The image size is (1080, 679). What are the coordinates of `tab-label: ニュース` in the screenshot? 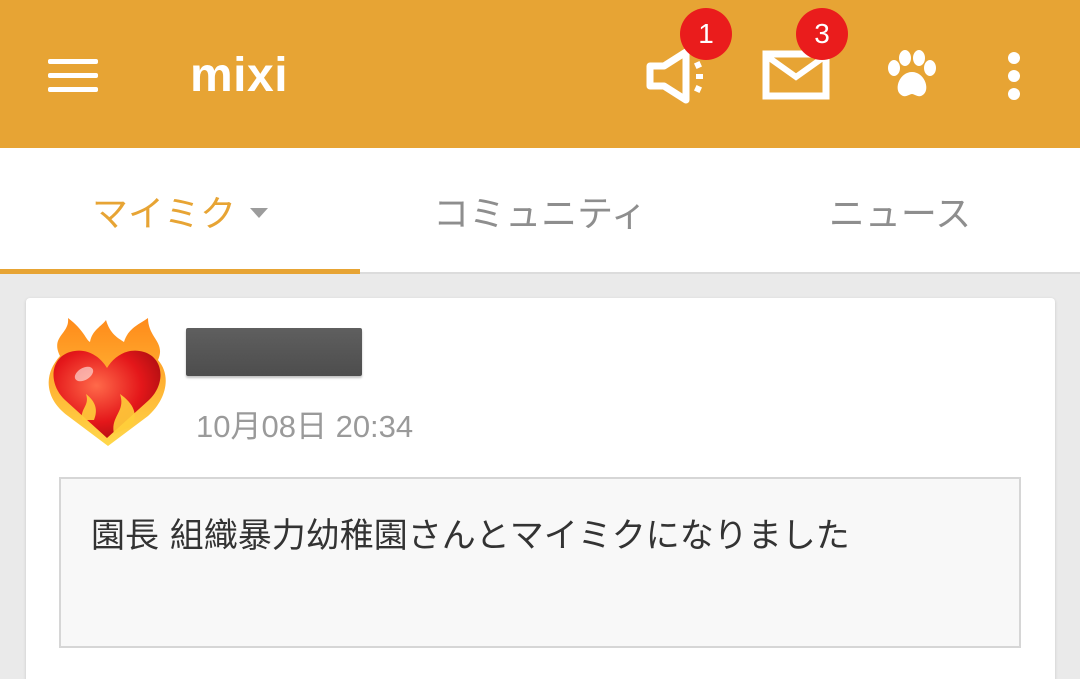 It's located at (900, 214).